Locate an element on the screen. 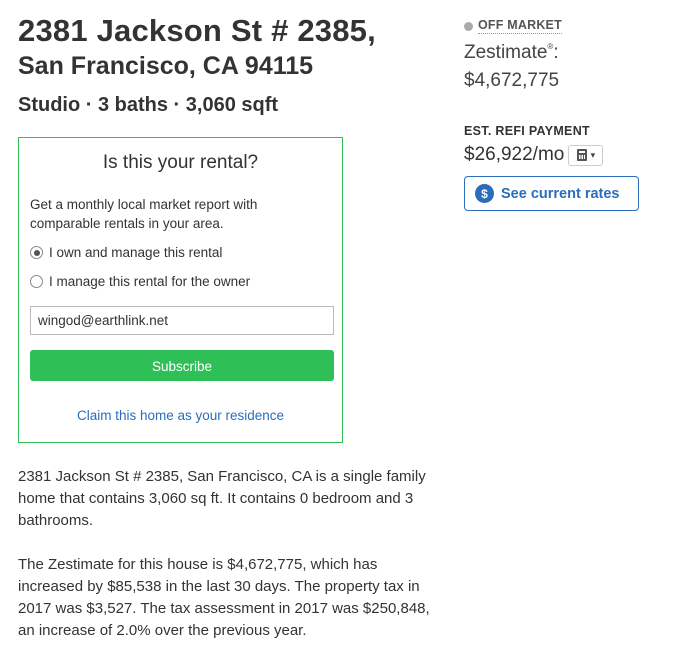  radio-button-unchecked is located at coordinates (36, 281).